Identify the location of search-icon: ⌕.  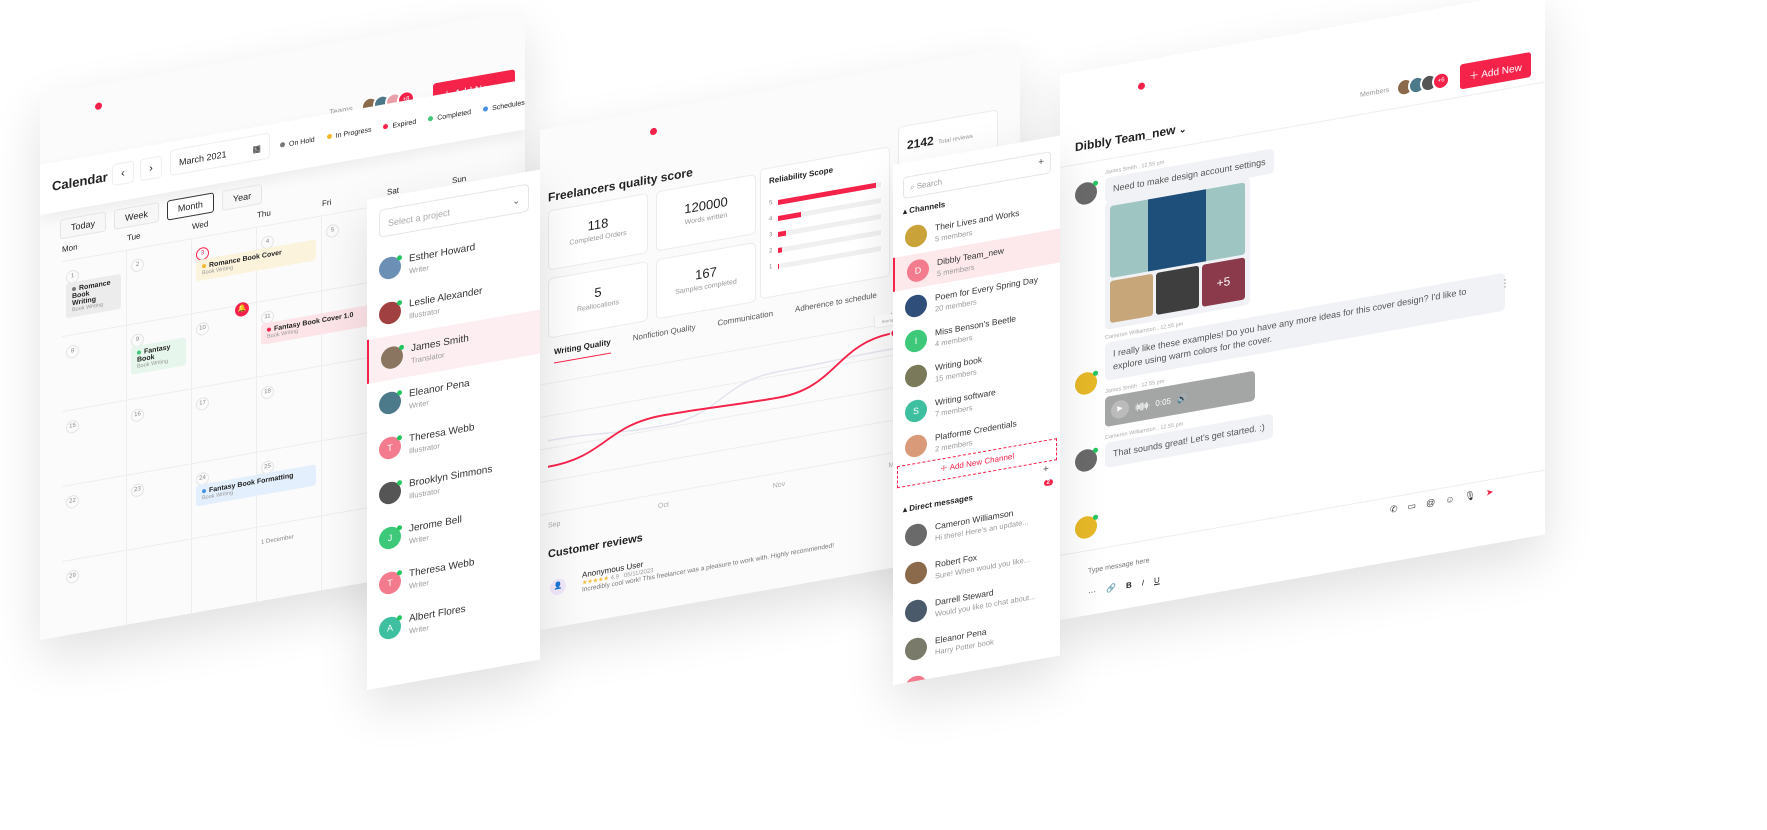
(912, 187).